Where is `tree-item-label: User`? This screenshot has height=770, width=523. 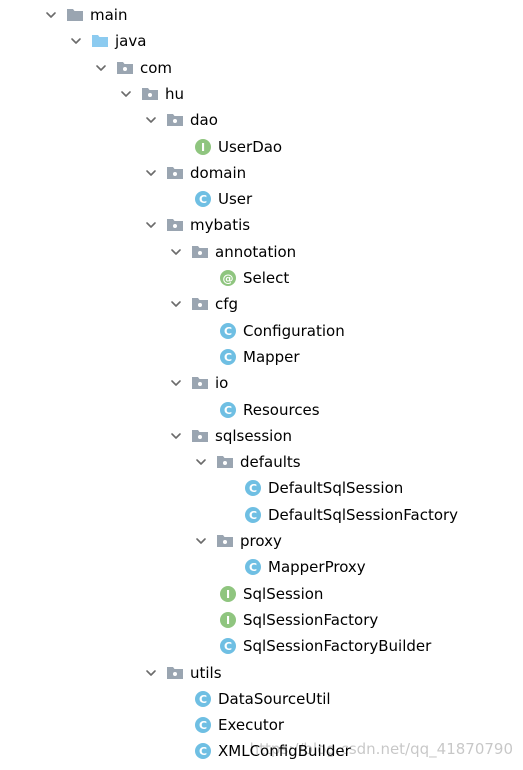
tree-item-label: User is located at coordinates (235, 199).